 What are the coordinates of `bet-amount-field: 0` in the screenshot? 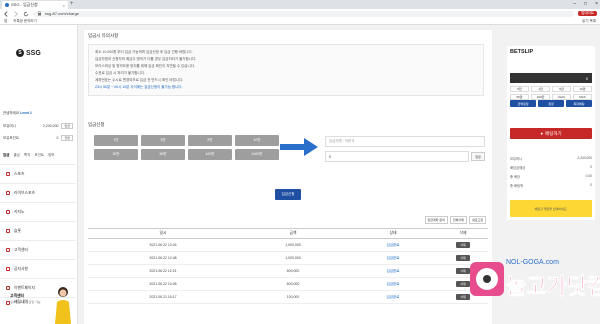 It's located at (551, 78).